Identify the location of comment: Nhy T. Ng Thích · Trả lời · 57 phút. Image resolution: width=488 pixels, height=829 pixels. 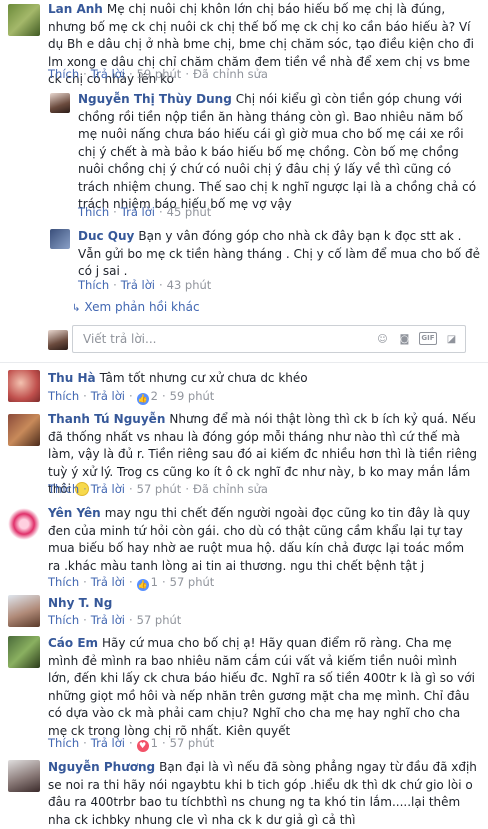
(244, 613).